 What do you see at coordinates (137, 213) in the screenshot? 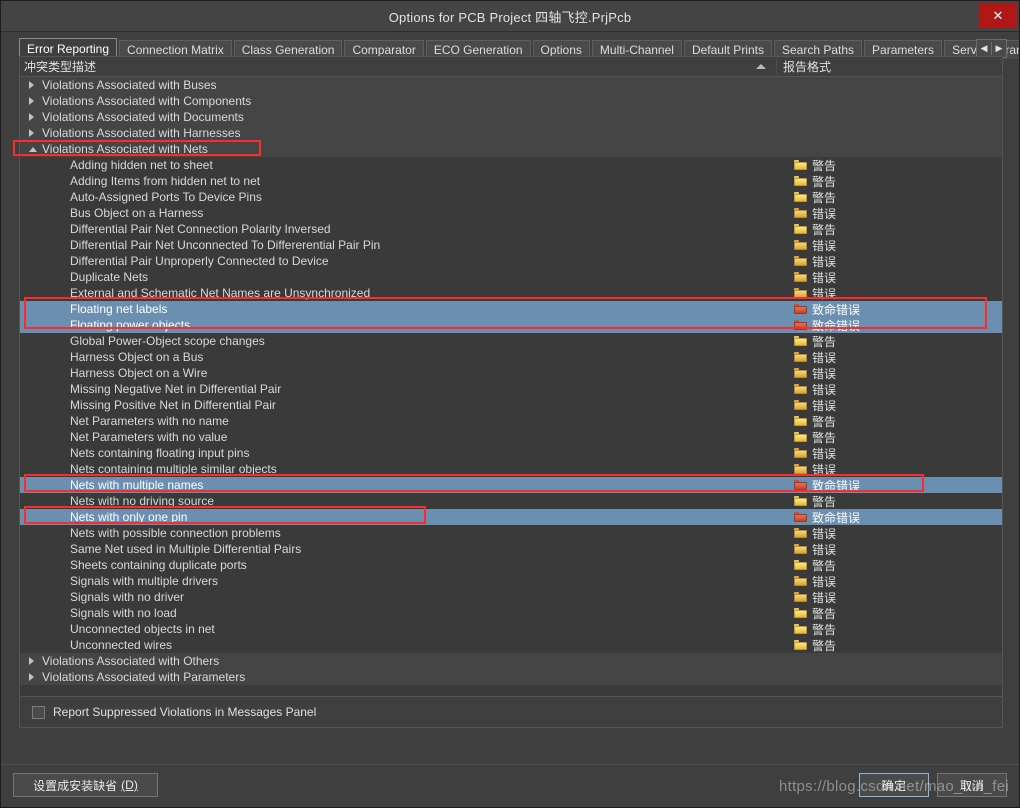
I see `violation-name: Bus Object on a Harness` at bounding box center [137, 213].